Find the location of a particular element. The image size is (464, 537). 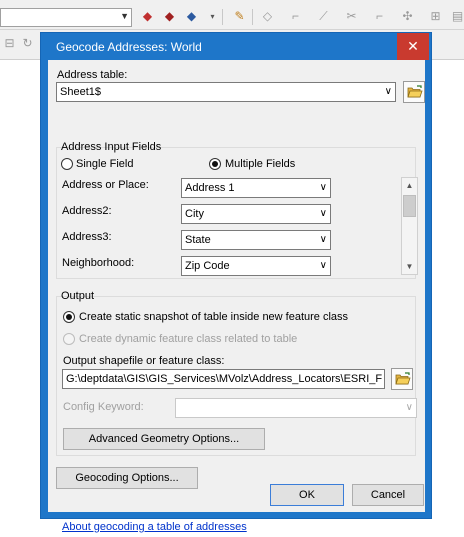

secondary-tool-icon: ↻ is located at coordinates (27, 43).